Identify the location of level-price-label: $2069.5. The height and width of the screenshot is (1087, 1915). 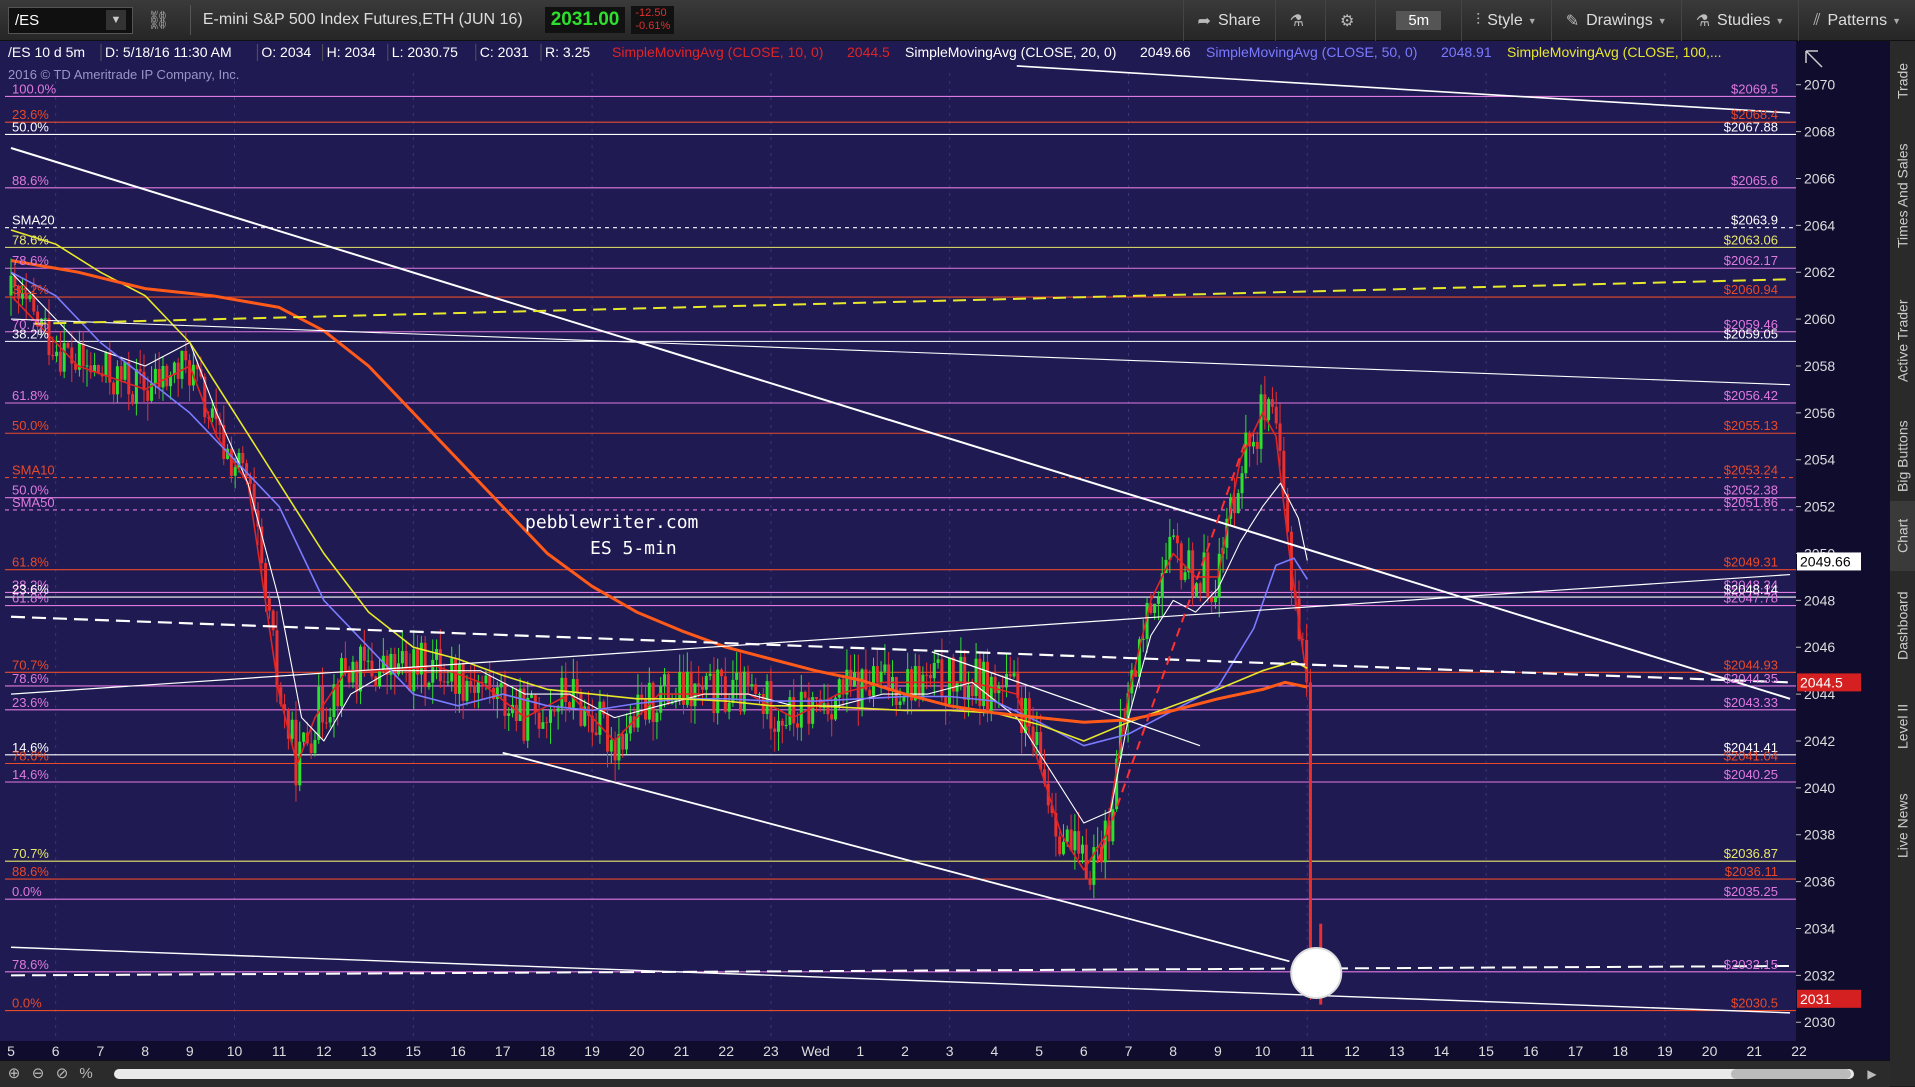
(1754, 88).